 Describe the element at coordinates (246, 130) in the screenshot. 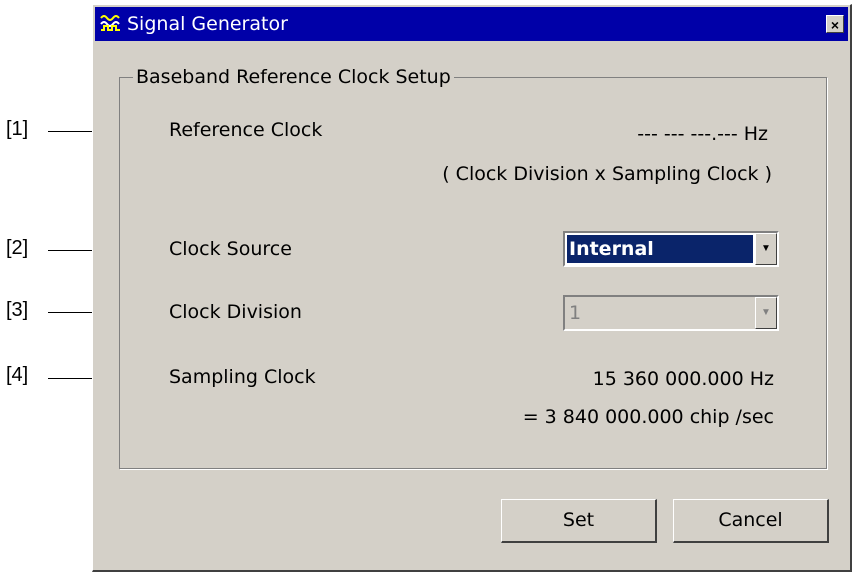

I see `reference-clock-label: Reference Clock` at that location.